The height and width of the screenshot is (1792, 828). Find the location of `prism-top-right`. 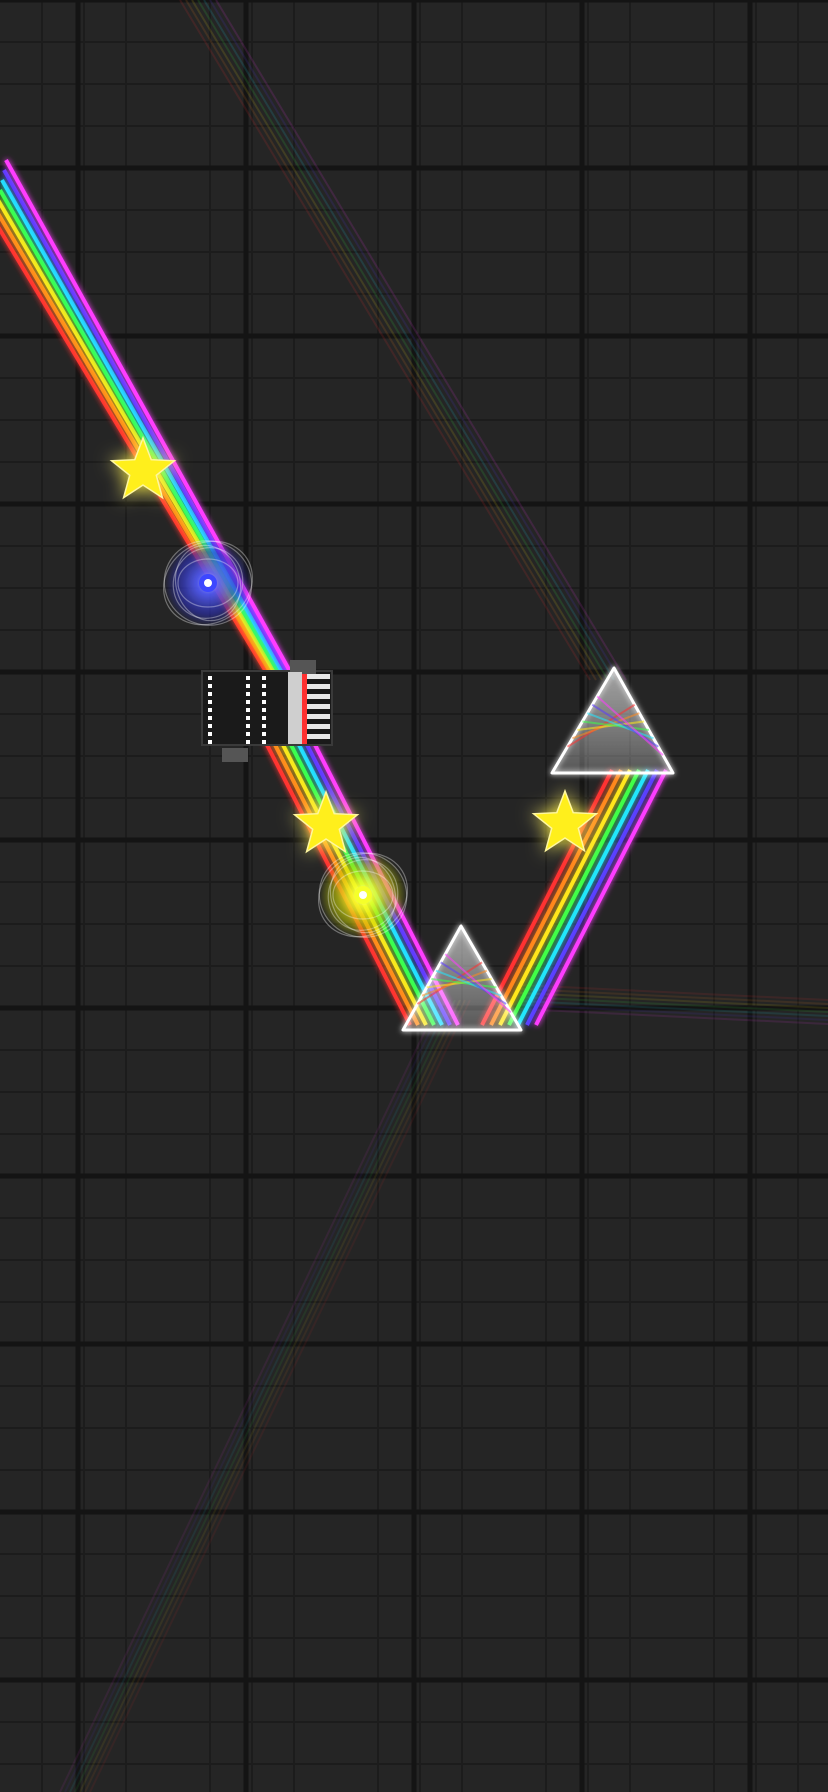

prism-top-right is located at coordinates (612, 720).